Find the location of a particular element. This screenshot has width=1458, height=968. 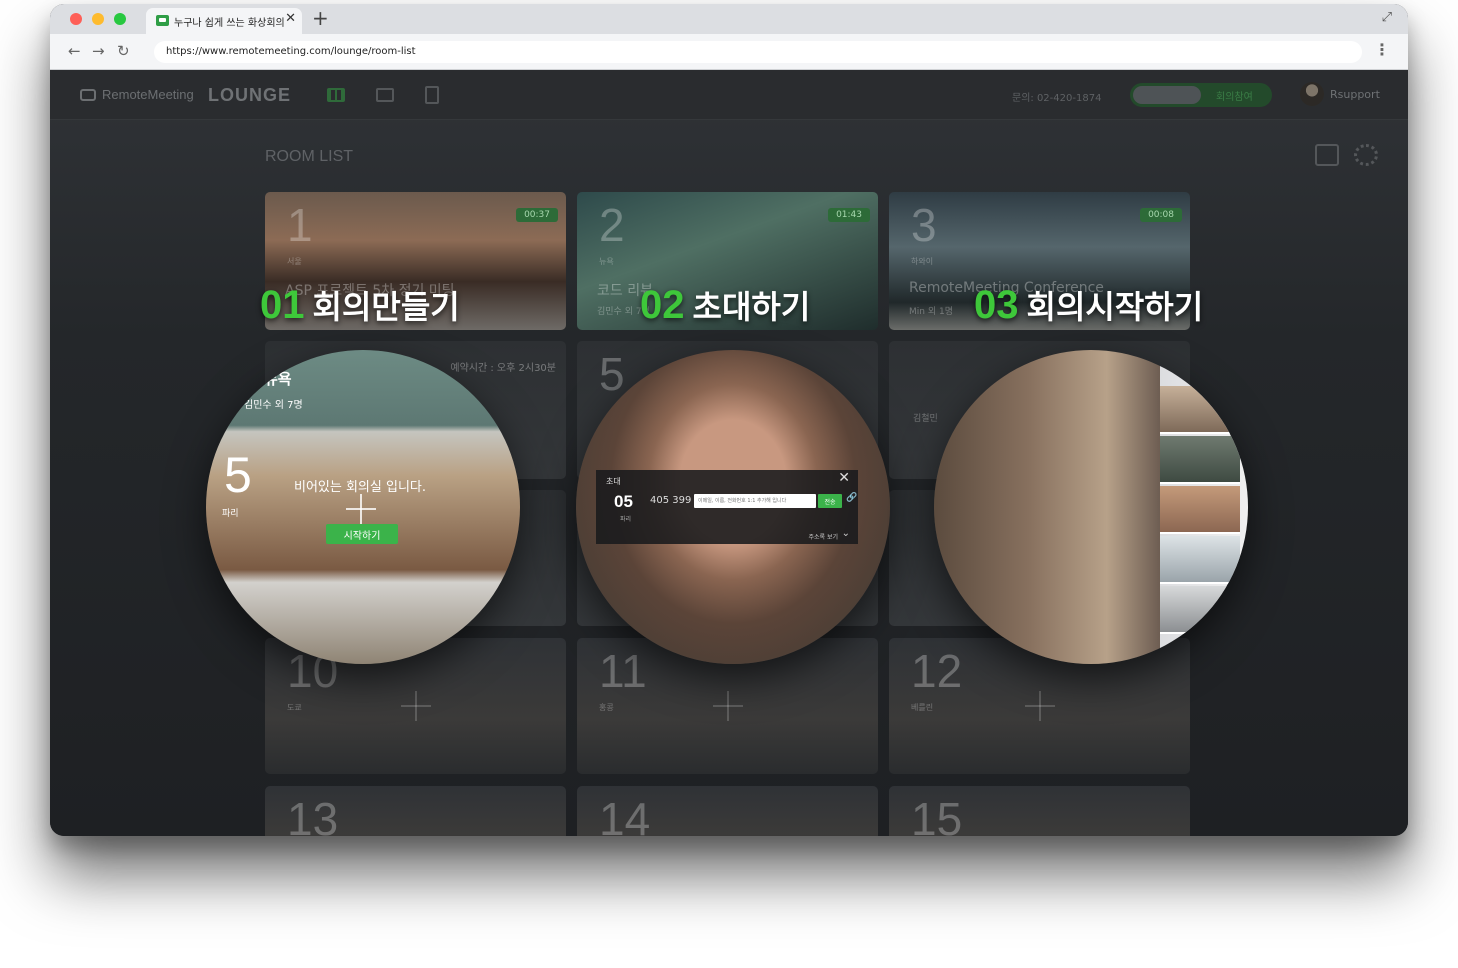

link-icon: 🔗 is located at coordinates (851, 498).